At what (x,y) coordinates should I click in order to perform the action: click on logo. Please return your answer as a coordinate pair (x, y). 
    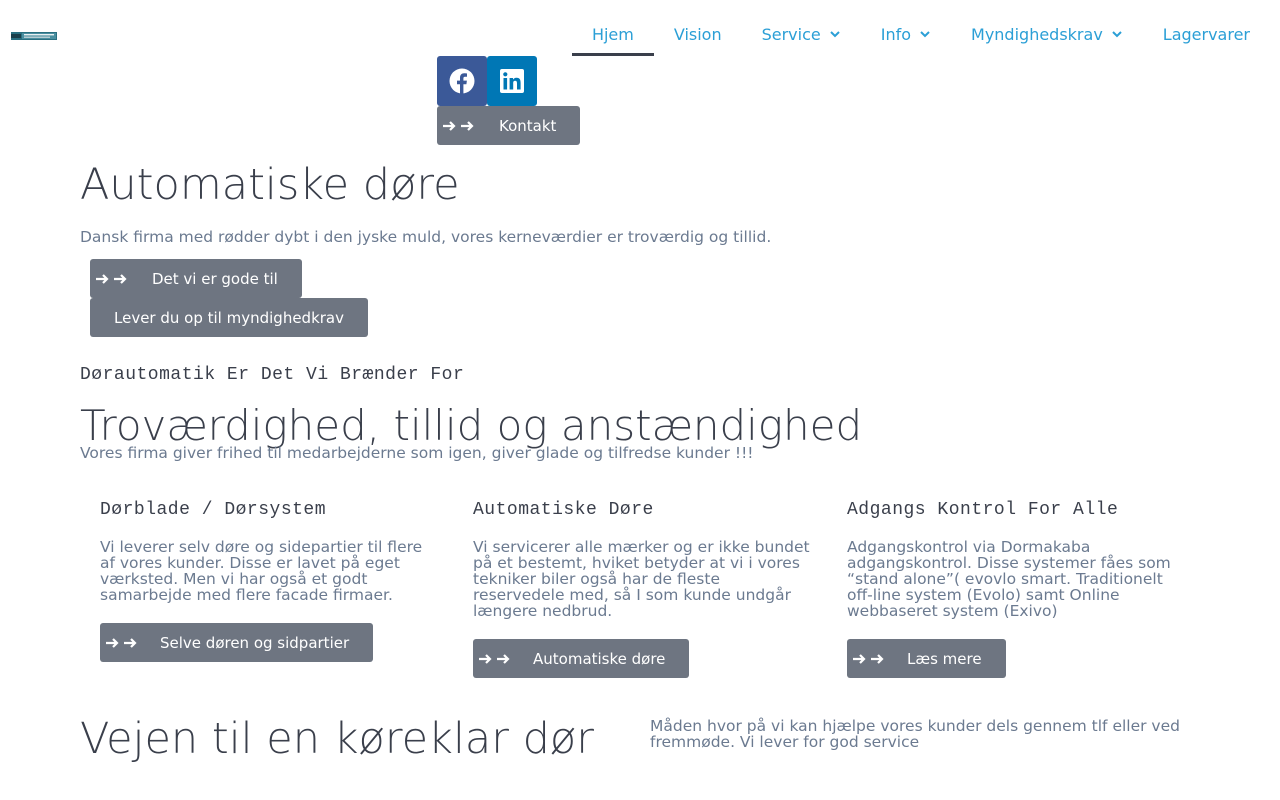
    Looking at the image, I should click on (34, 35).